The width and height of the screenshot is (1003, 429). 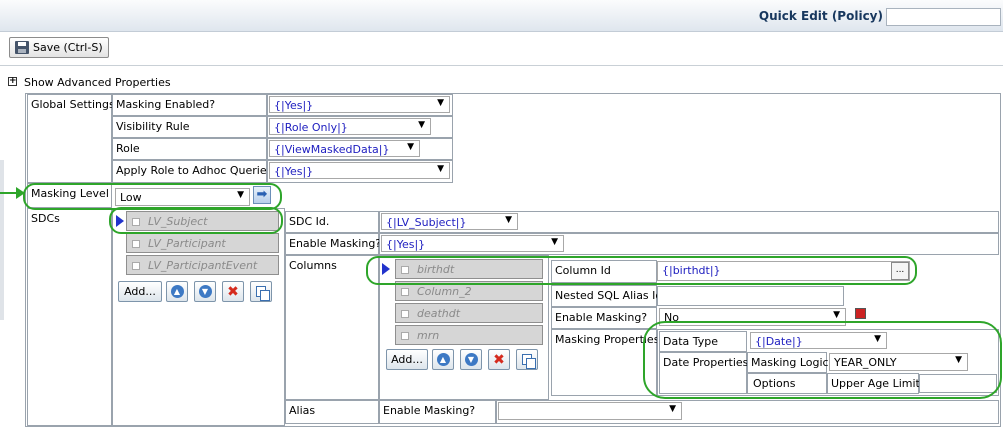 What do you see at coordinates (472, 243) in the screenshot?
I see `sdc-enable-masking-select: {|Yes|} ▼` at bounding box center [472, 243].